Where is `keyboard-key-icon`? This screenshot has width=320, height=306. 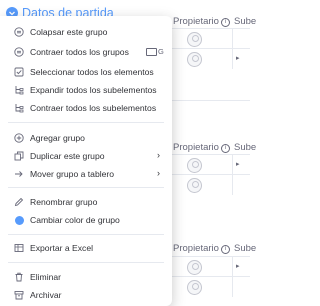
keyboard-key-icon is located at coordinates (151, 52).